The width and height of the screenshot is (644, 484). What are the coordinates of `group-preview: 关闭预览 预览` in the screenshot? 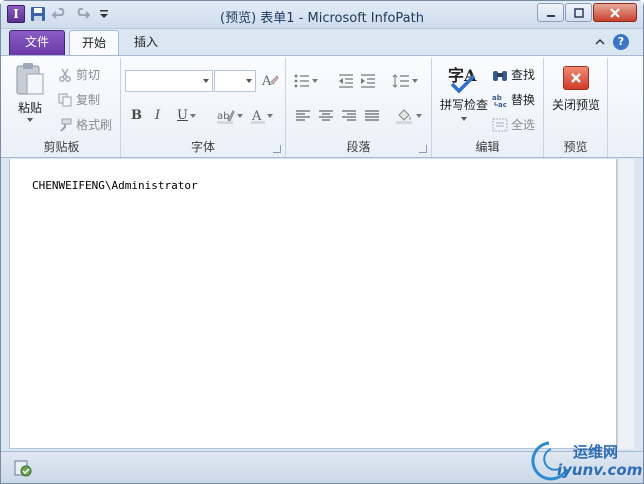 It's located at (576, 107).